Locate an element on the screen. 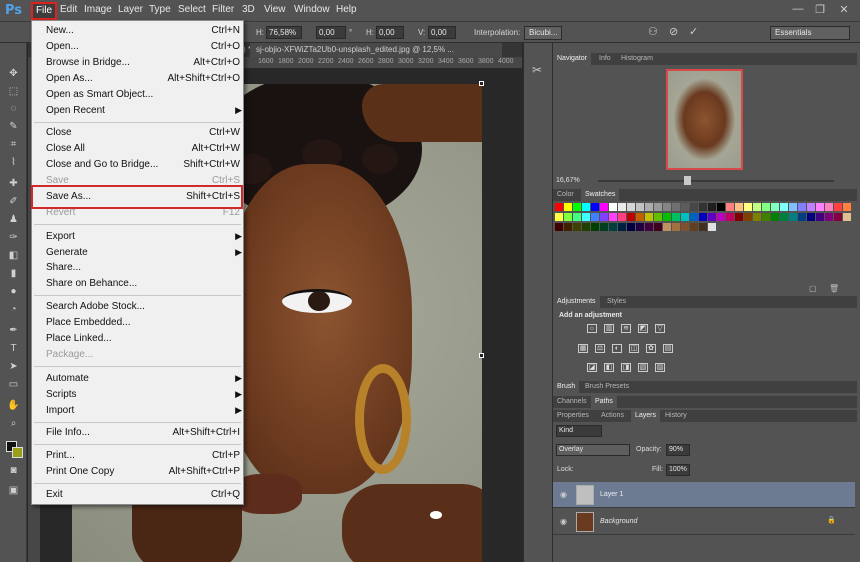 This screenshot has width=860, height=562. menu-file: File is located at coordinates (44, 11).